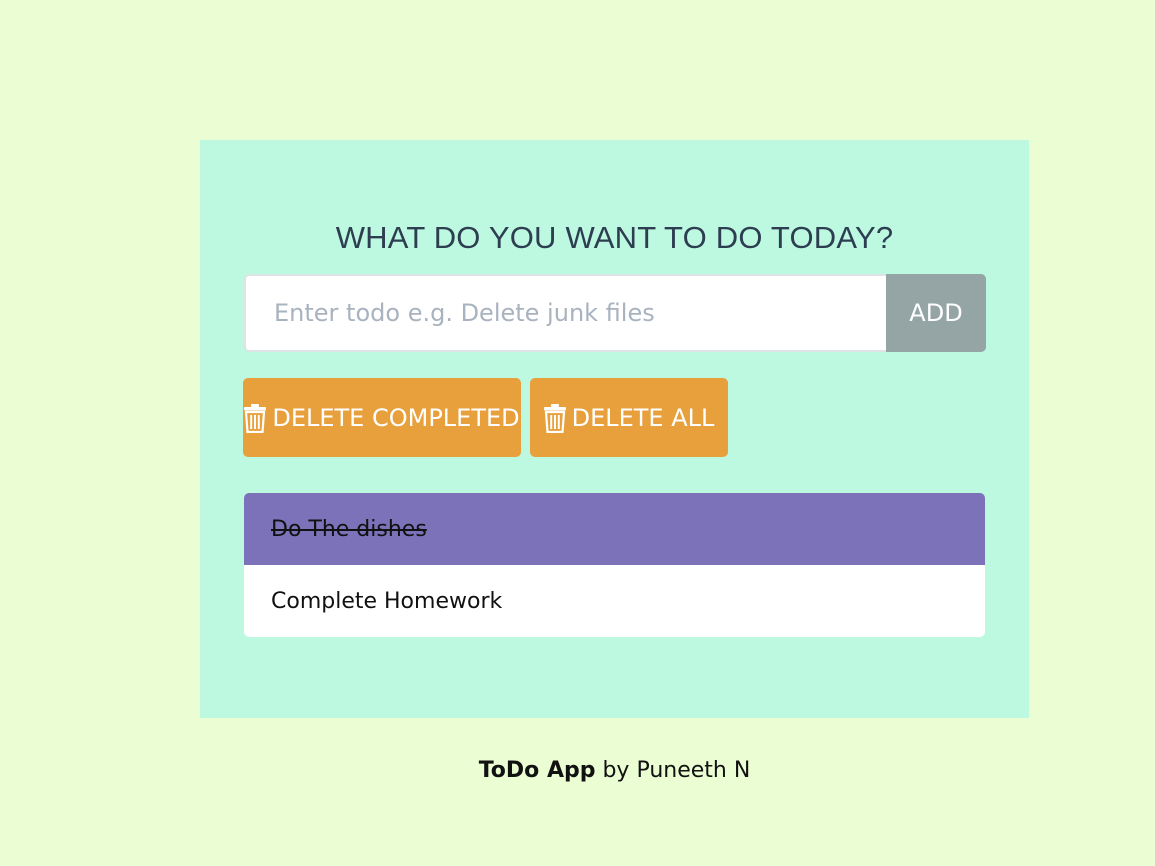  I want to click on todo-item-text: Do The dishes, so click(349, 529).